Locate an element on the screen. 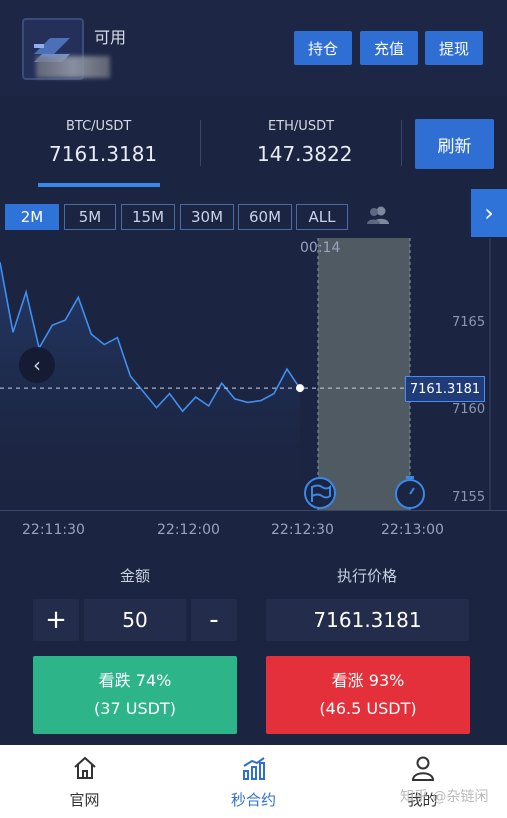 This screenshot has width=507, height=818. pair-eth-name: ETH/USDT is located at coordinates (301, 126).